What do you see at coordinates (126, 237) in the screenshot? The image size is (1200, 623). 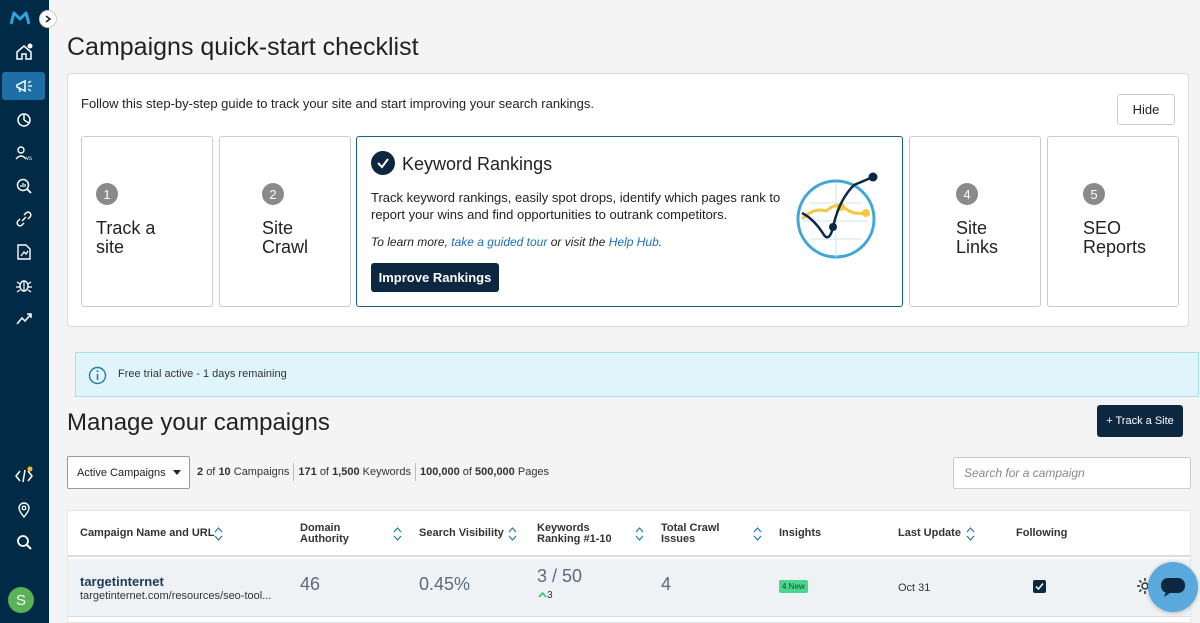 I see `step-label: Track a site` at bounding box center [126, 237].